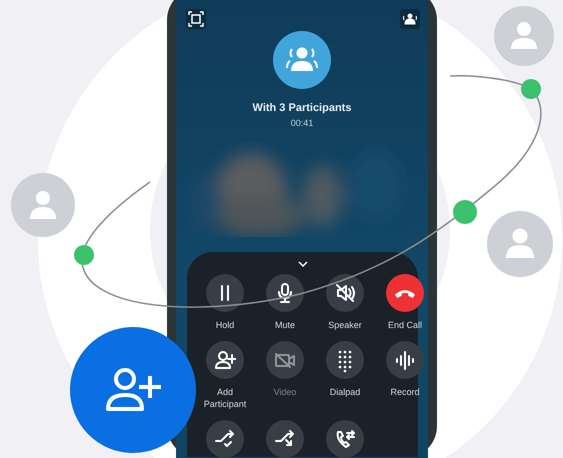 Image resolution: width=563 pixels, height=458 pixels. I want to click on record-button, so click(405, 360).